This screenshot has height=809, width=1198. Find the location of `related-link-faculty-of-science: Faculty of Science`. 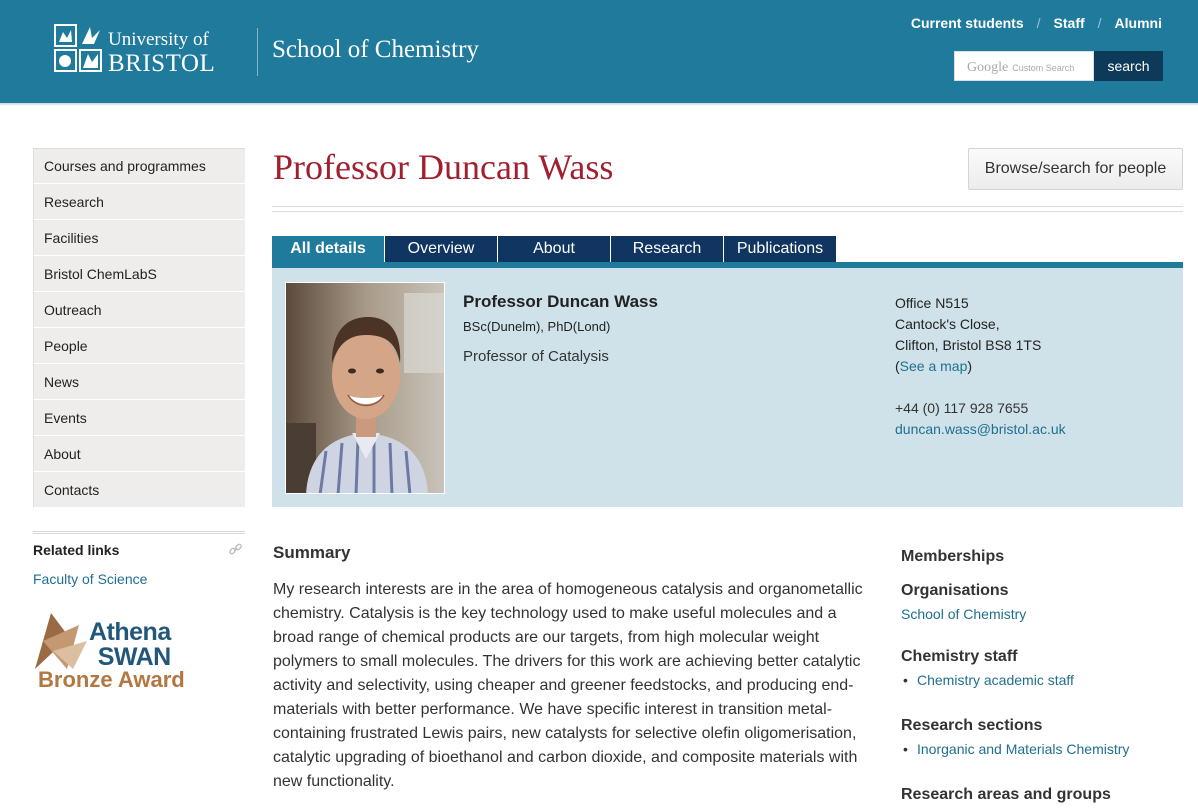

related-link-faculty-of-science: Faculty of Science is located at coordinates (139, 579).